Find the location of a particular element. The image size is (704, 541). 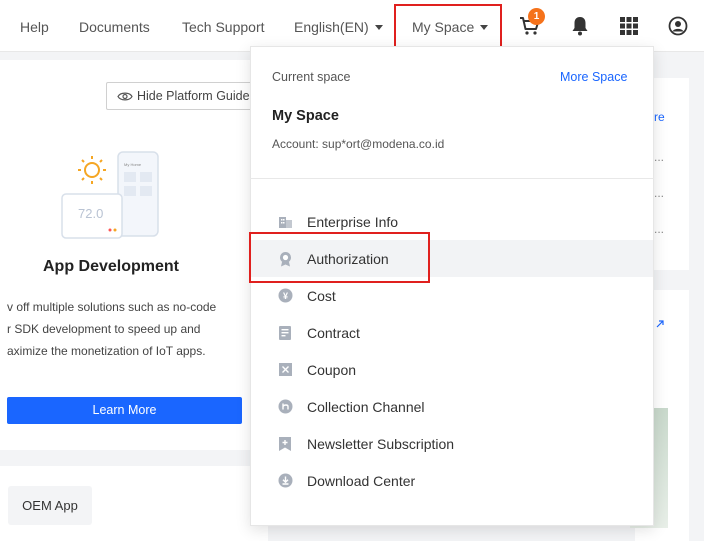

cart-button: 1 is located at coordinates (530, 24).